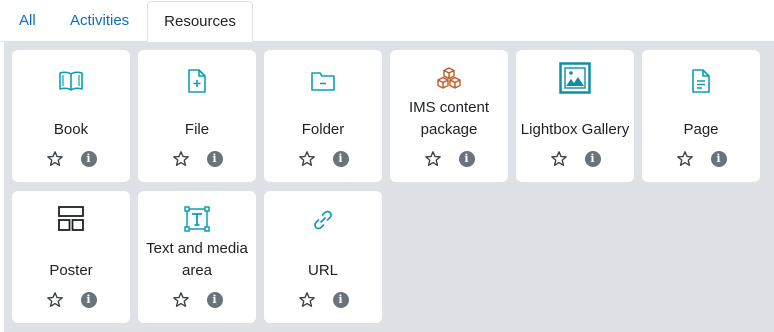 This screenshot has height=332, width=774. What do you see at coordinates (71, 116) in the screenshot?
I see `module-card-book: Book i` at bounding box center [71, 116].